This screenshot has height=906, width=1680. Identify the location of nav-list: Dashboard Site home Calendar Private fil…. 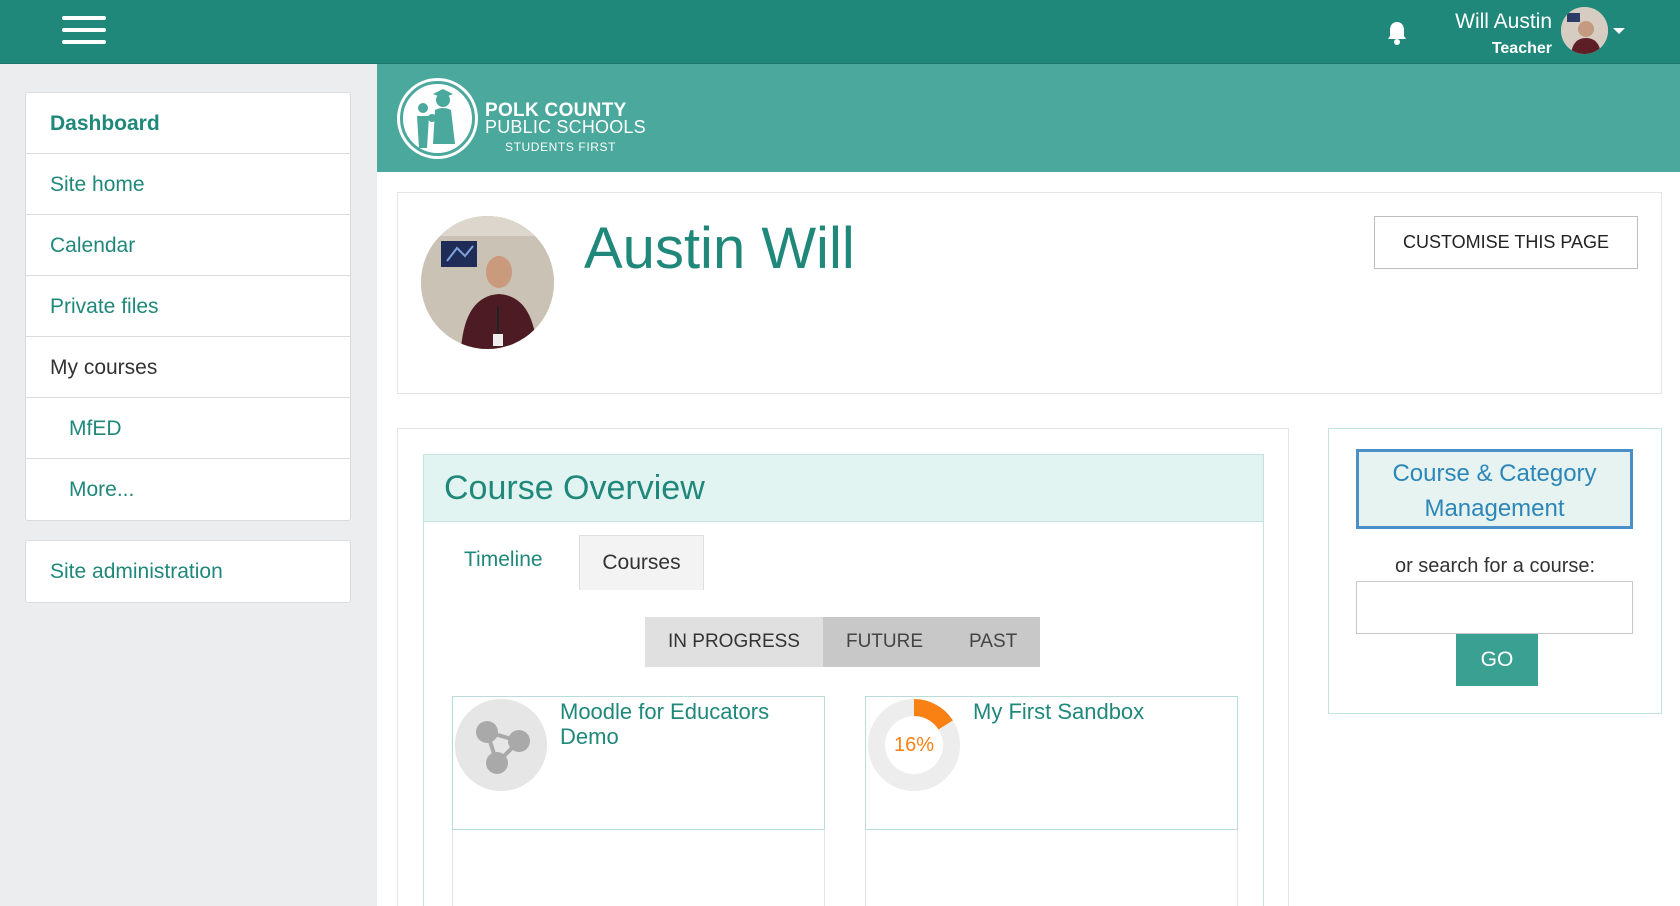
(188, 306).